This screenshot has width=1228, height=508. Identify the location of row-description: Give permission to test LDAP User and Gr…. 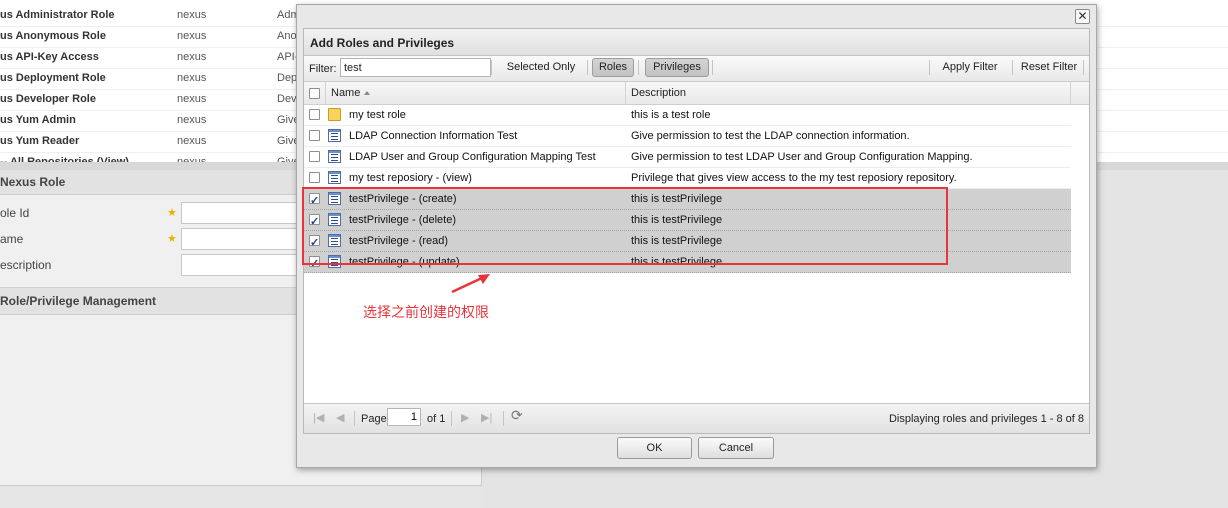
(802, 157).